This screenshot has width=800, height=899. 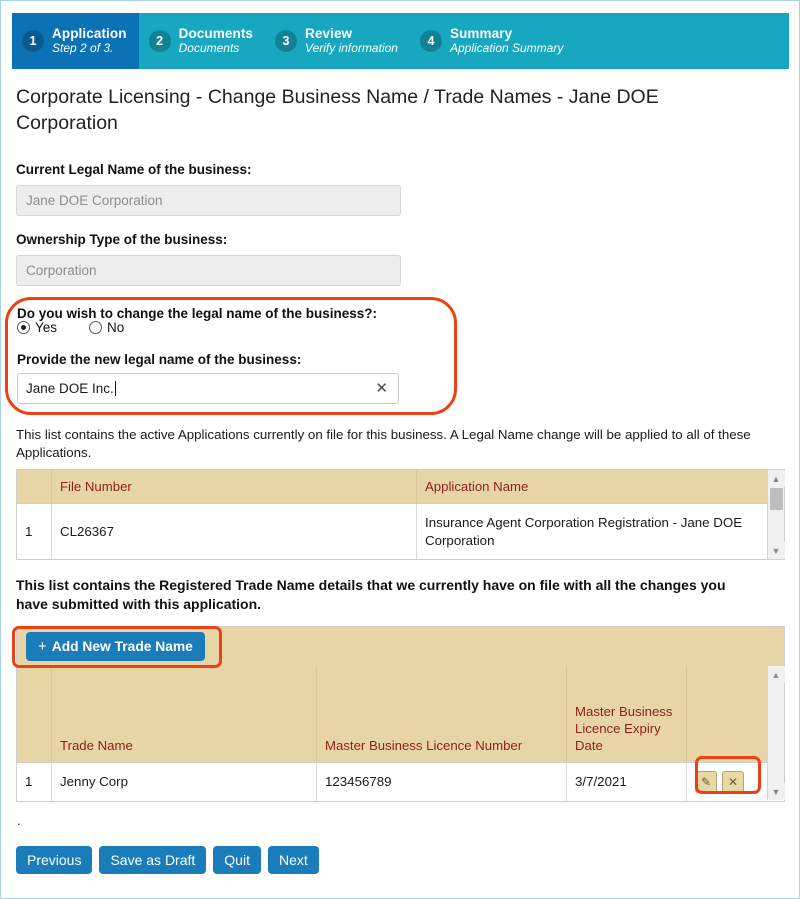 What do you see at coordinates (106, 327) in the screenshot?
I see `radio-option-no: No` at bounding box center [106, 327].